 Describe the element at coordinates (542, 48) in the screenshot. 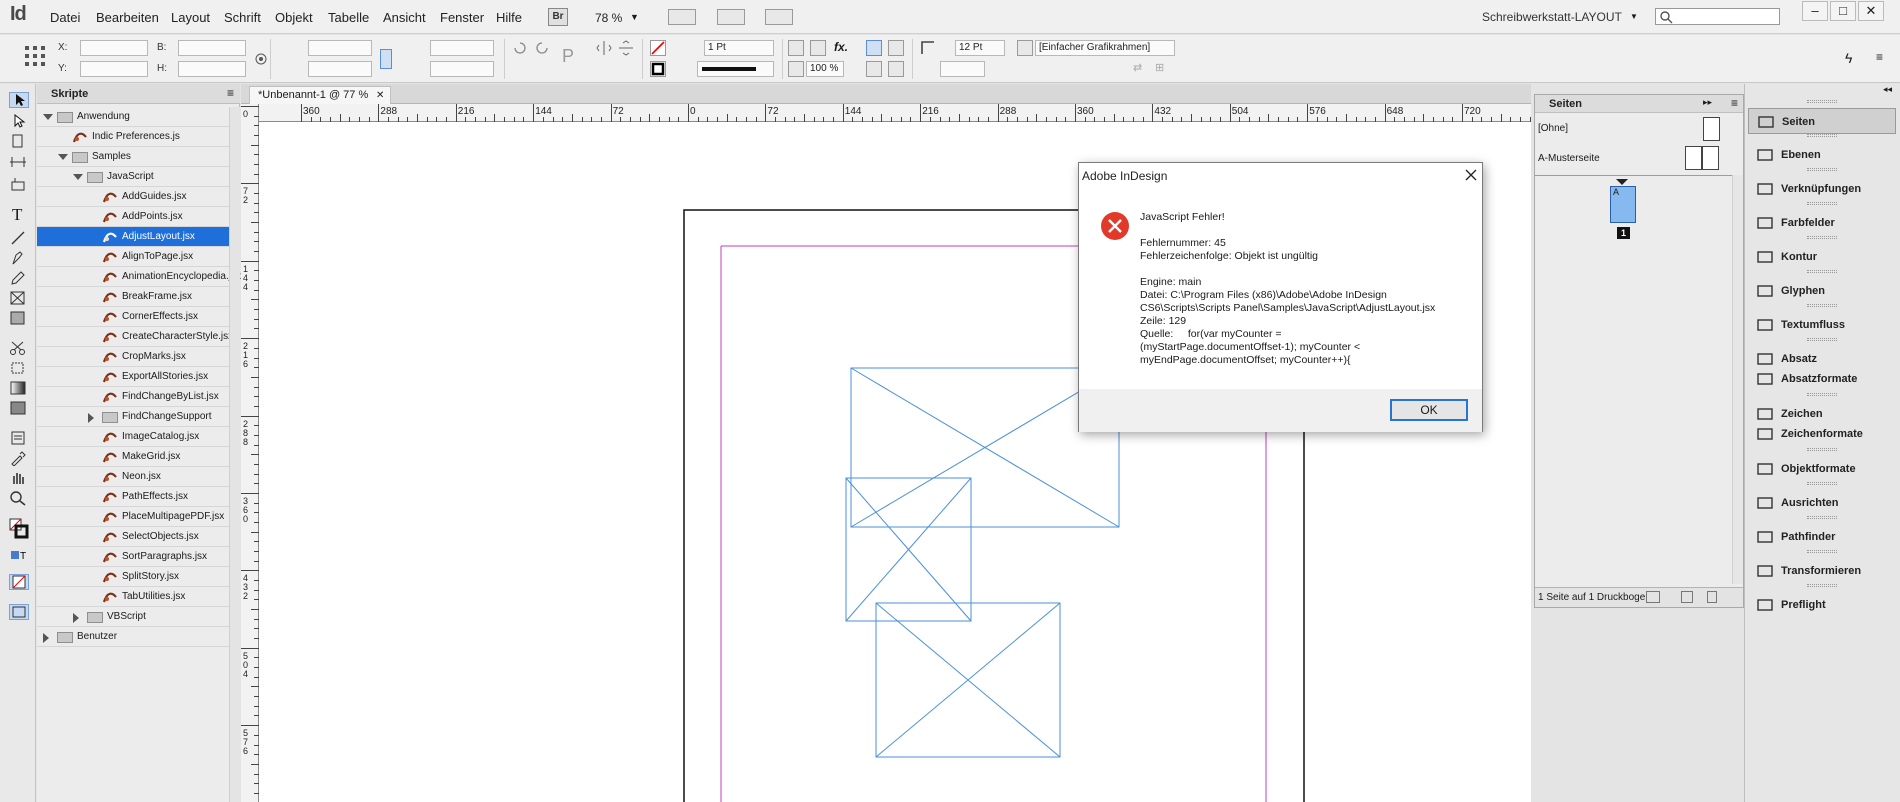

I see `rotate-ccw-icon` at that location.